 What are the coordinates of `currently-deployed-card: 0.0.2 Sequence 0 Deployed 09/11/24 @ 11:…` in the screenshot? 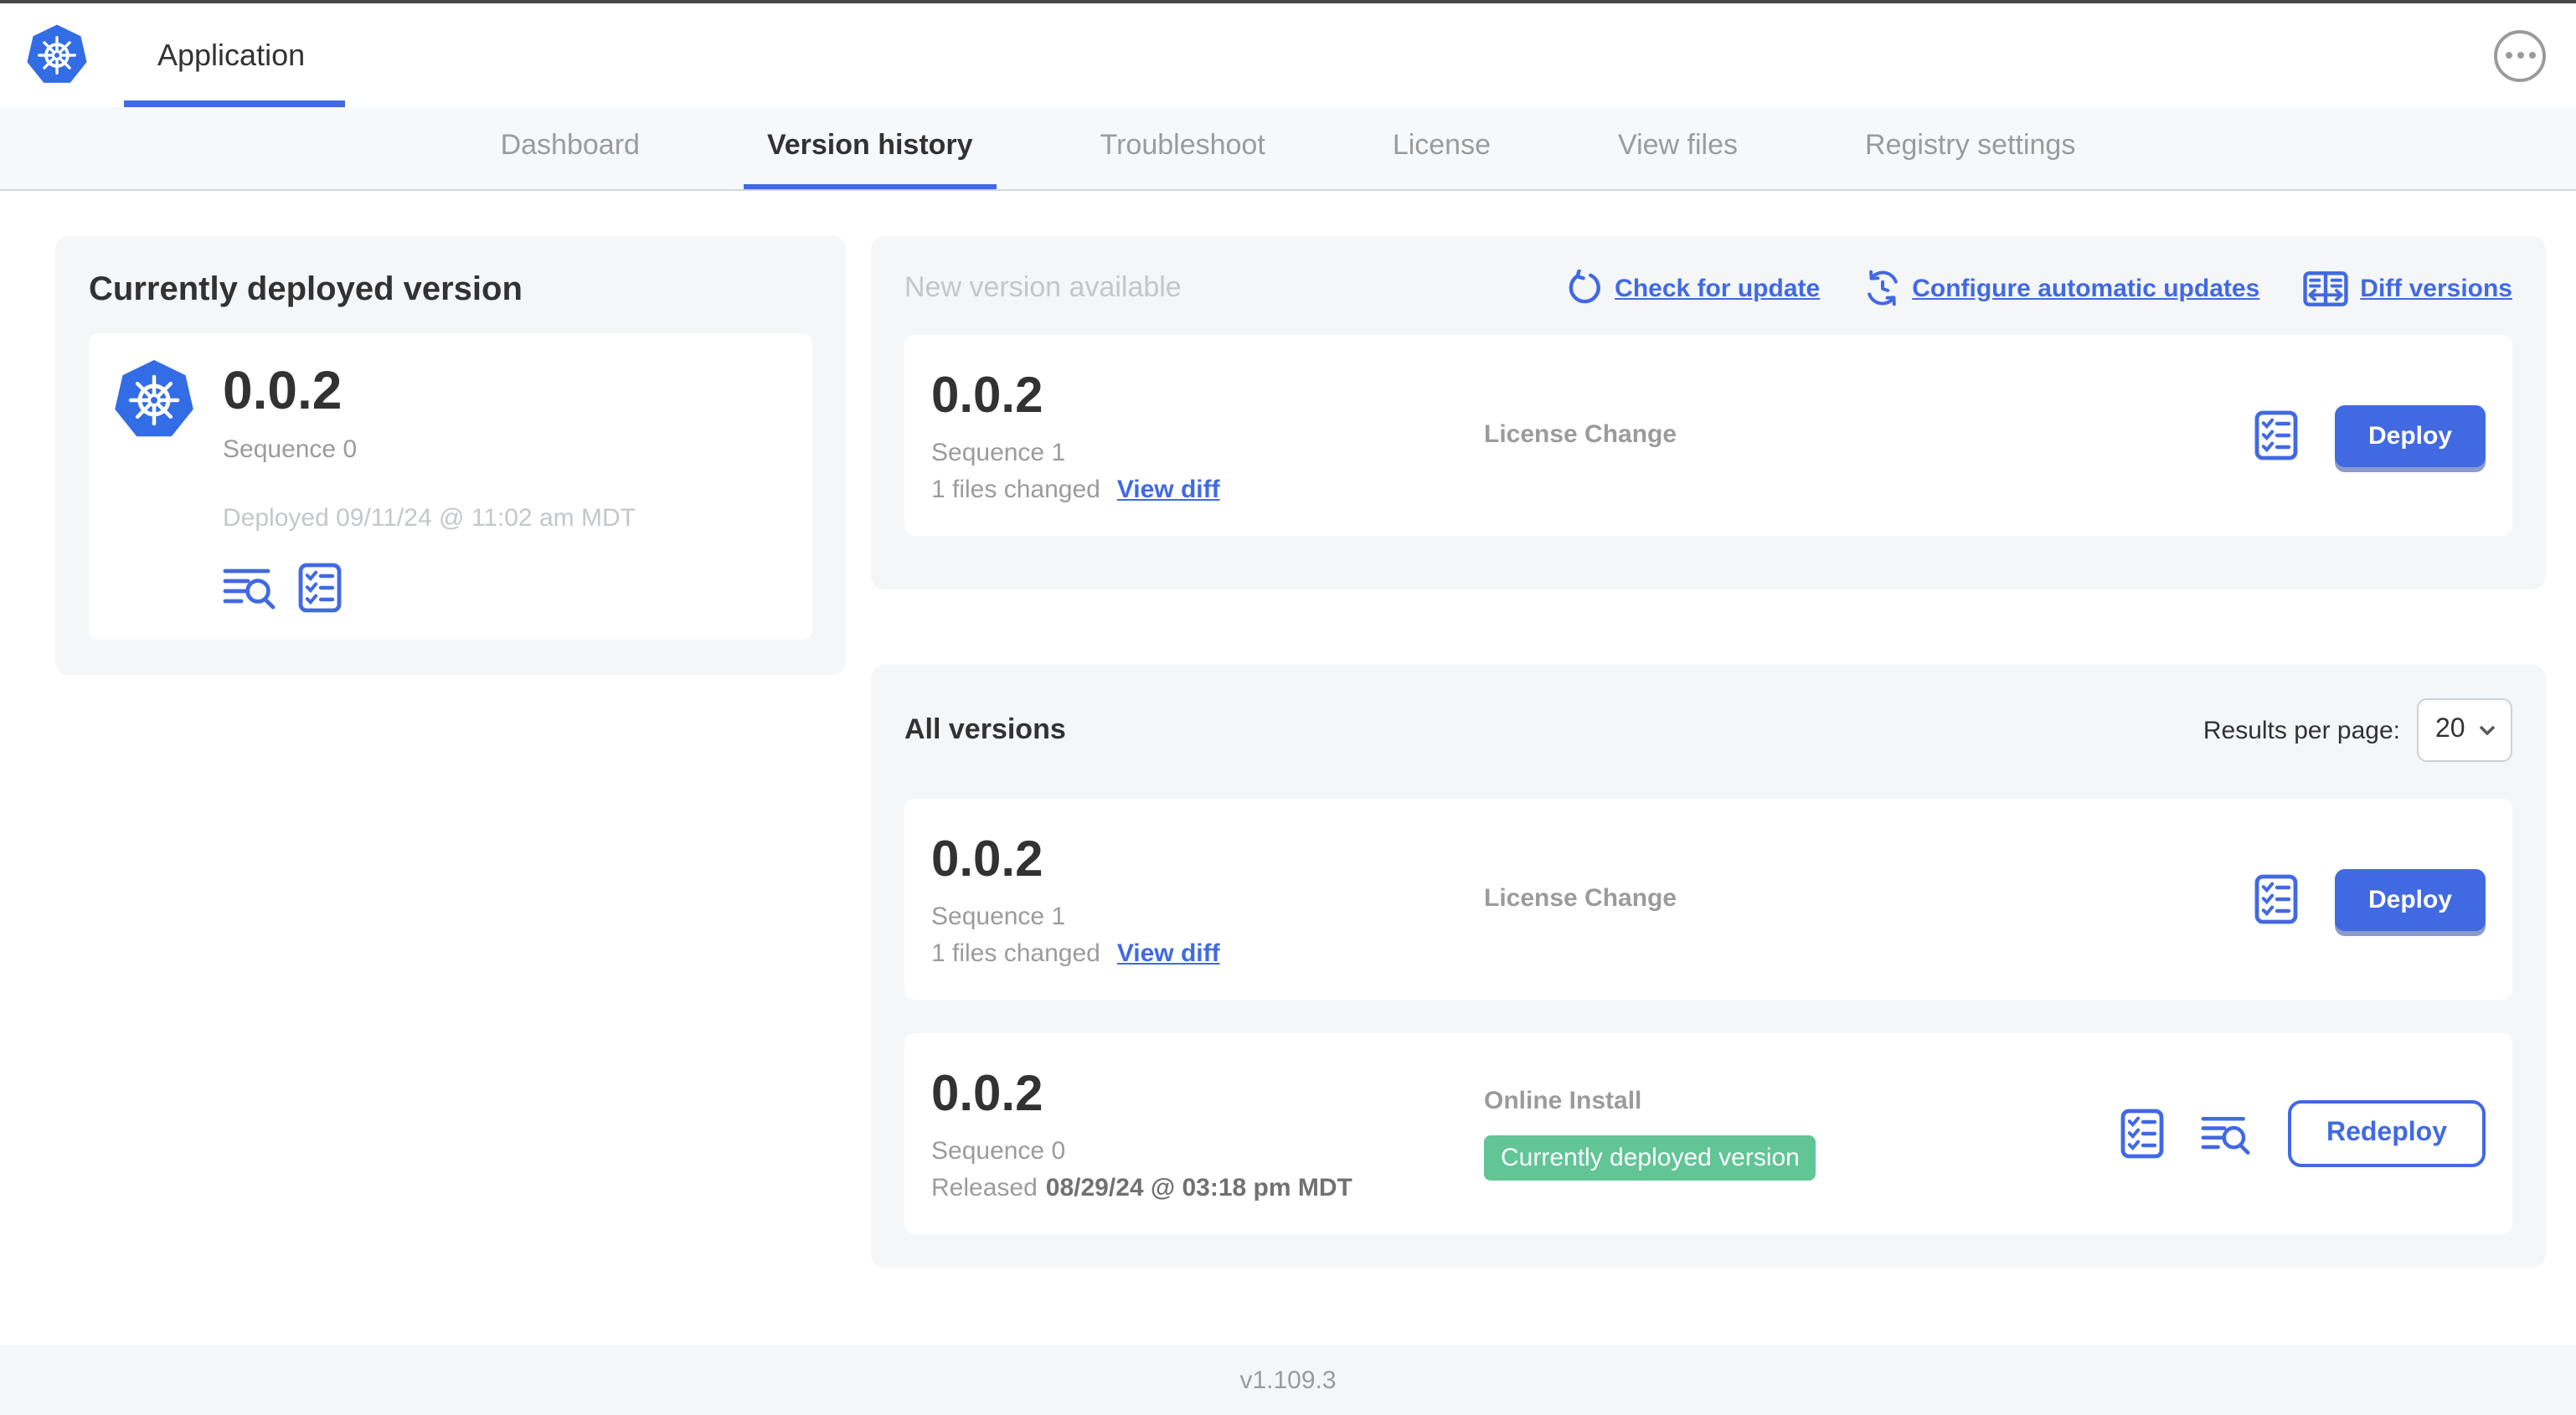 It's located at (450, 486).